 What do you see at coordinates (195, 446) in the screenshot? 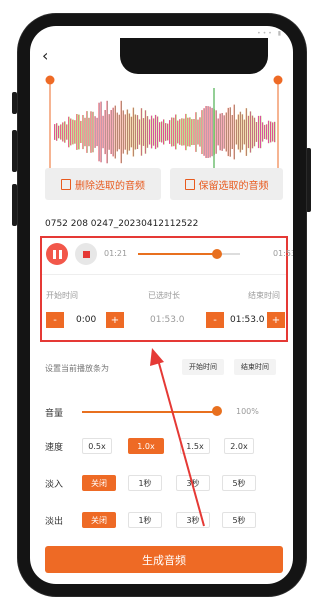
I see `speed-option: 1.5x` at bounding box center [195, 446].